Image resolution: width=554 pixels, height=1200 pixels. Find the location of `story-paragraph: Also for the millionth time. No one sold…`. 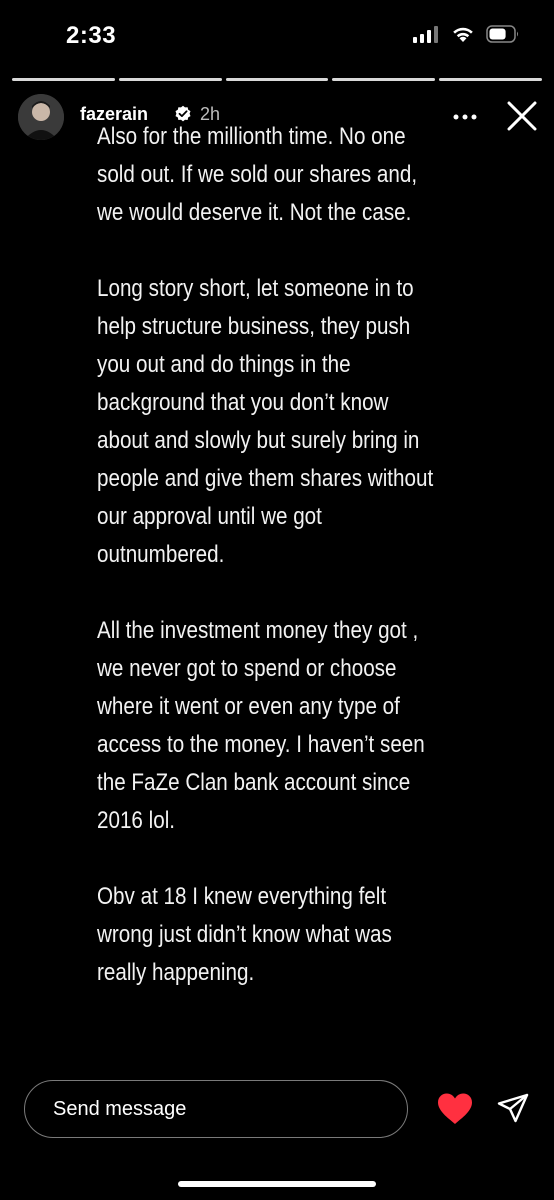

story-paragraph: Also for the millionth time. No one sold… is located at coordinates (257, 174).